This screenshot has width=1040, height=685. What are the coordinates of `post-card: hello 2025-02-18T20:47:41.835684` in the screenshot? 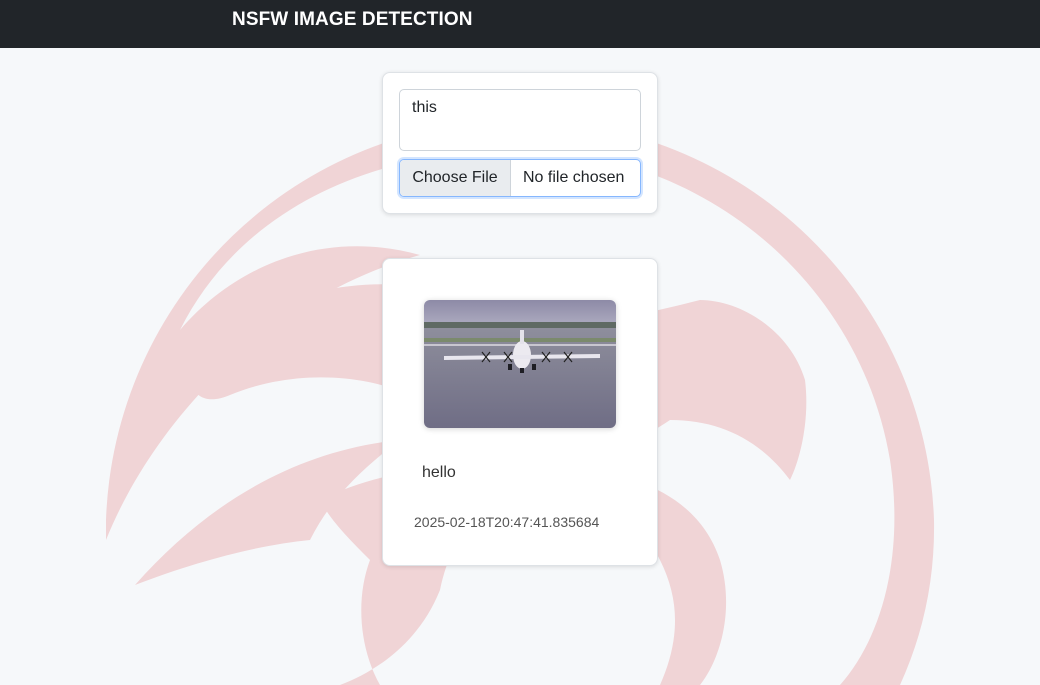 It's located at (520, 412).